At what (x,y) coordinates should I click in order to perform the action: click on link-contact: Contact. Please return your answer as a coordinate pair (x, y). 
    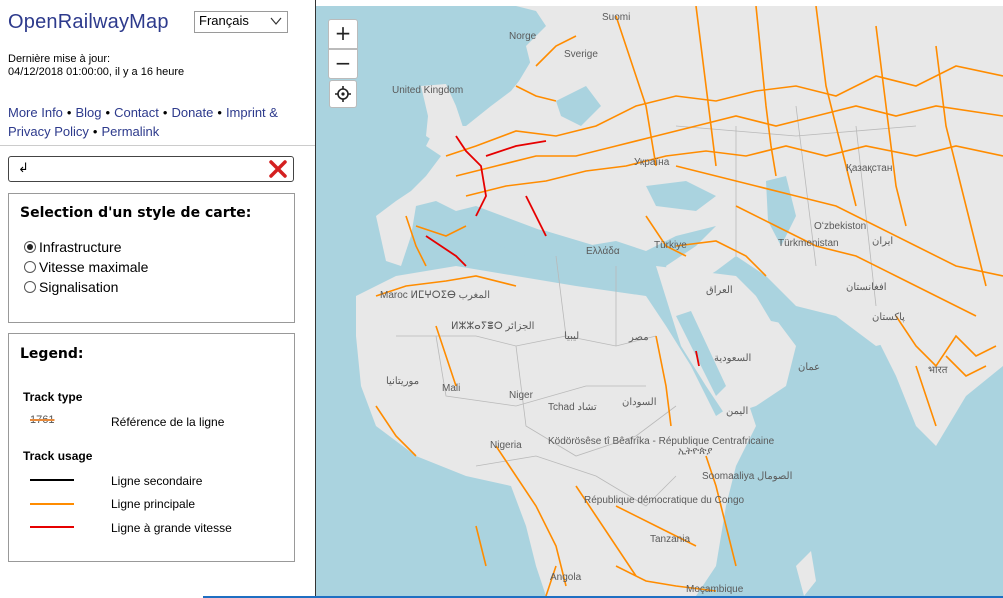
    Looking at the image, I should click on (136, 112).